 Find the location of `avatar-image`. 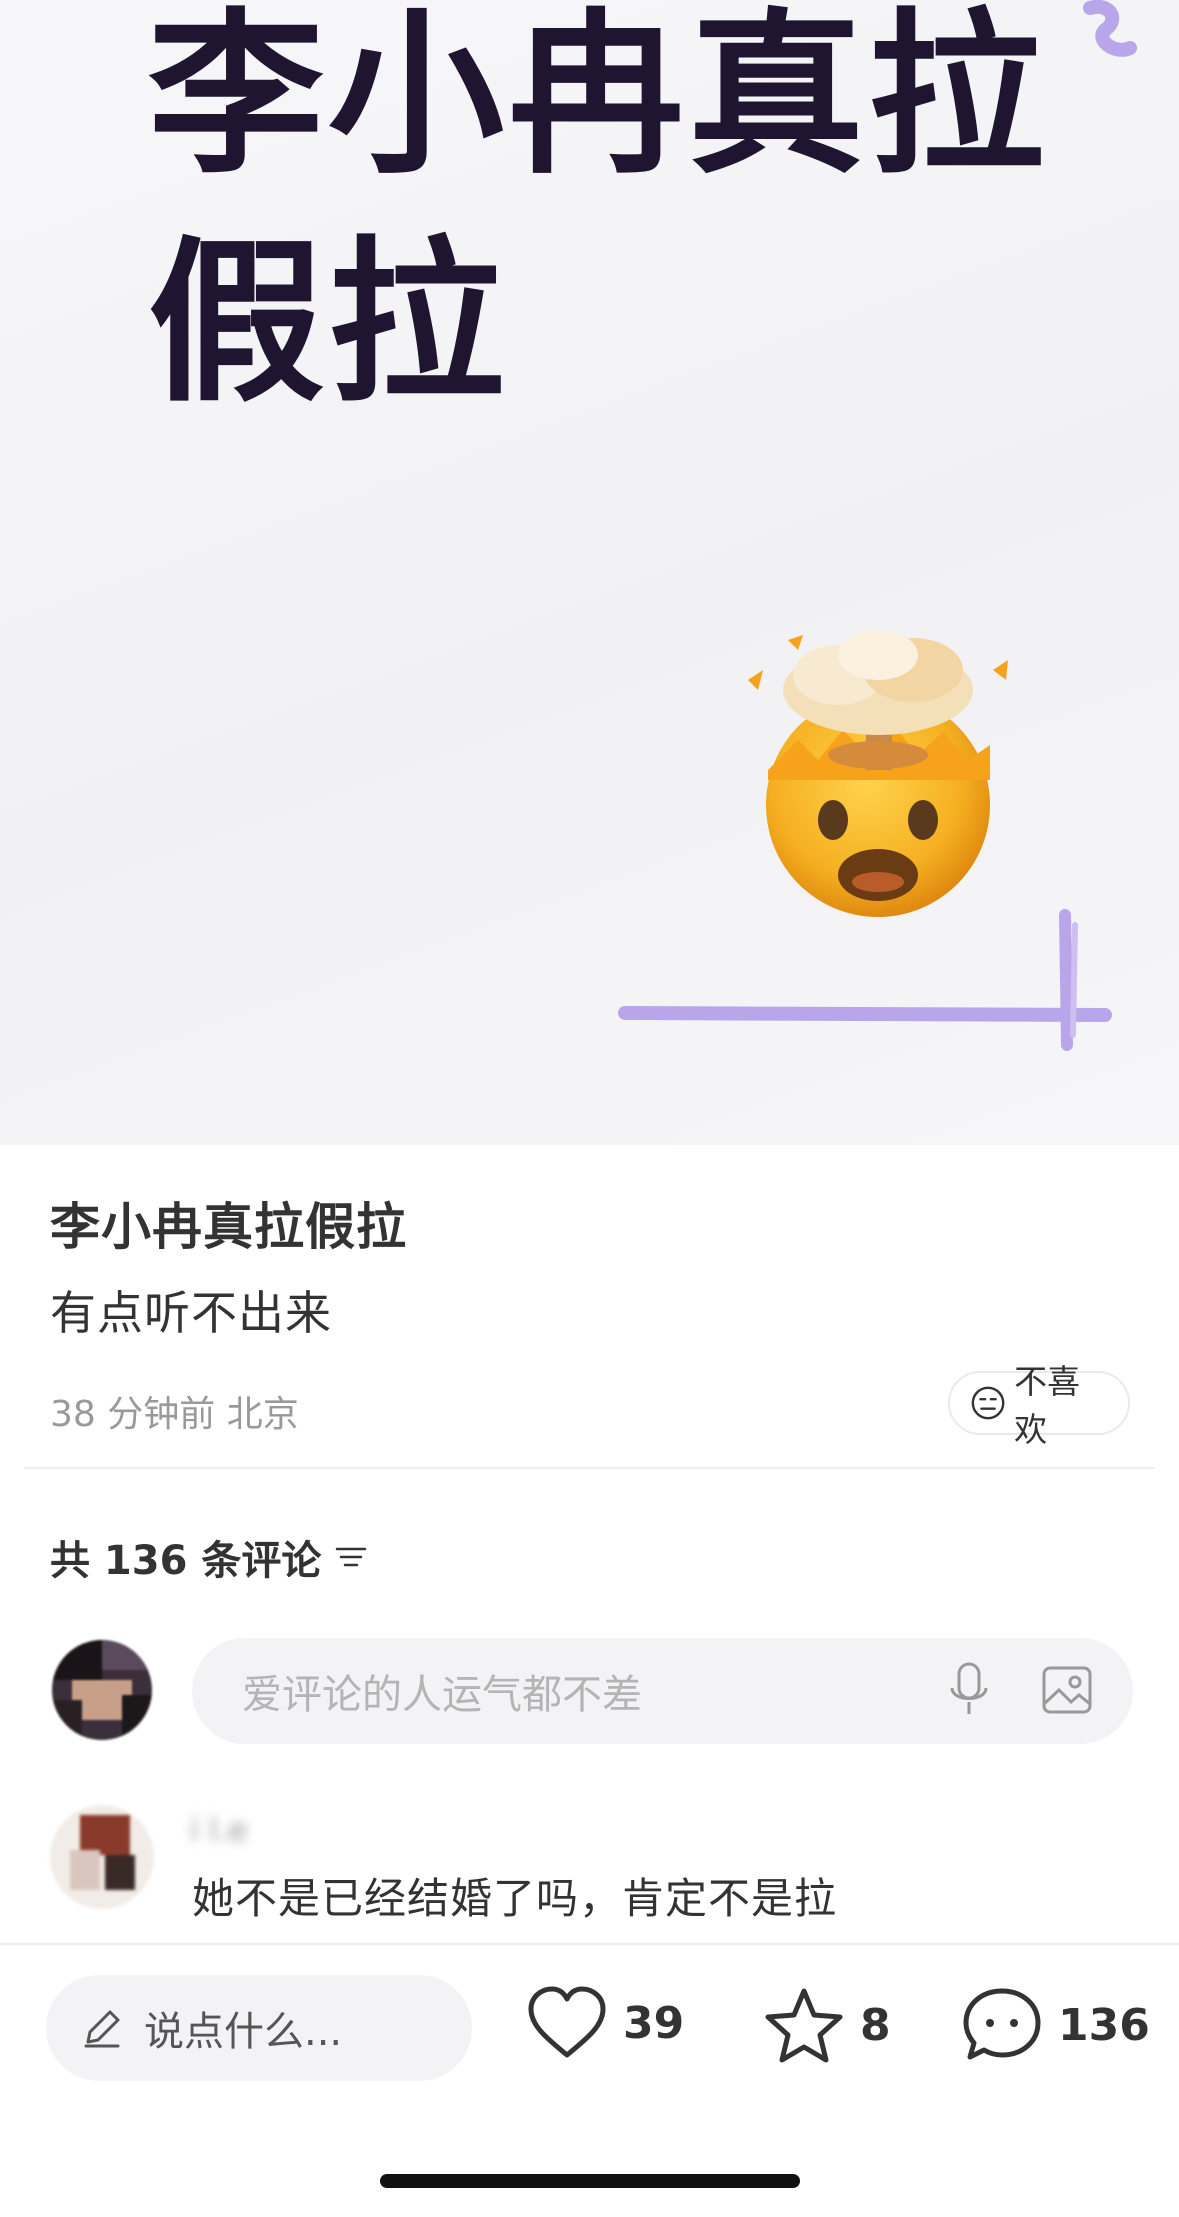

avatar-image is located at coordinates (102, 1690).